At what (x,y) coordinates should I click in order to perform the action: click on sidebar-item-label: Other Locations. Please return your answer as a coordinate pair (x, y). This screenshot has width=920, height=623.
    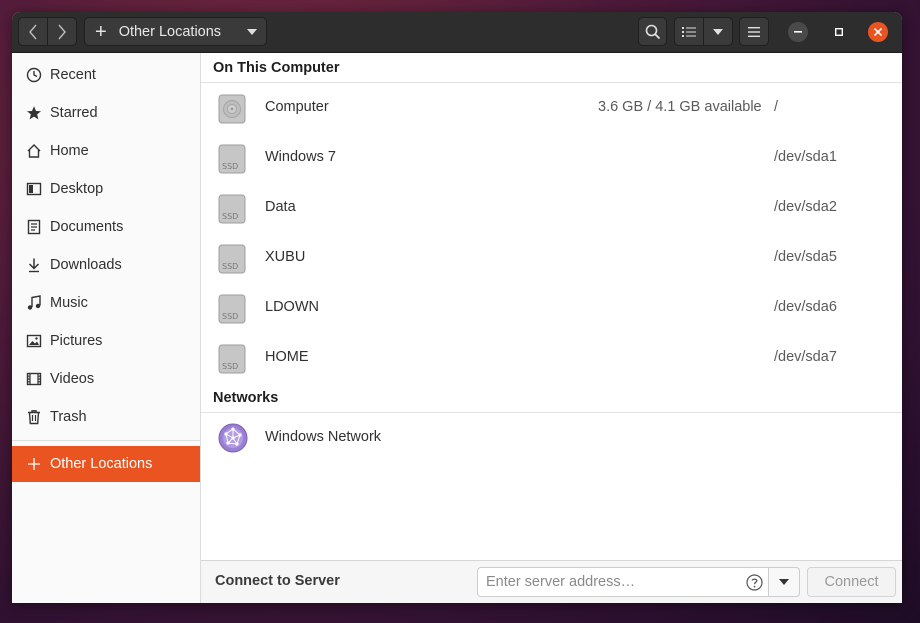
    Looking at the image, I should click on (101, 464).